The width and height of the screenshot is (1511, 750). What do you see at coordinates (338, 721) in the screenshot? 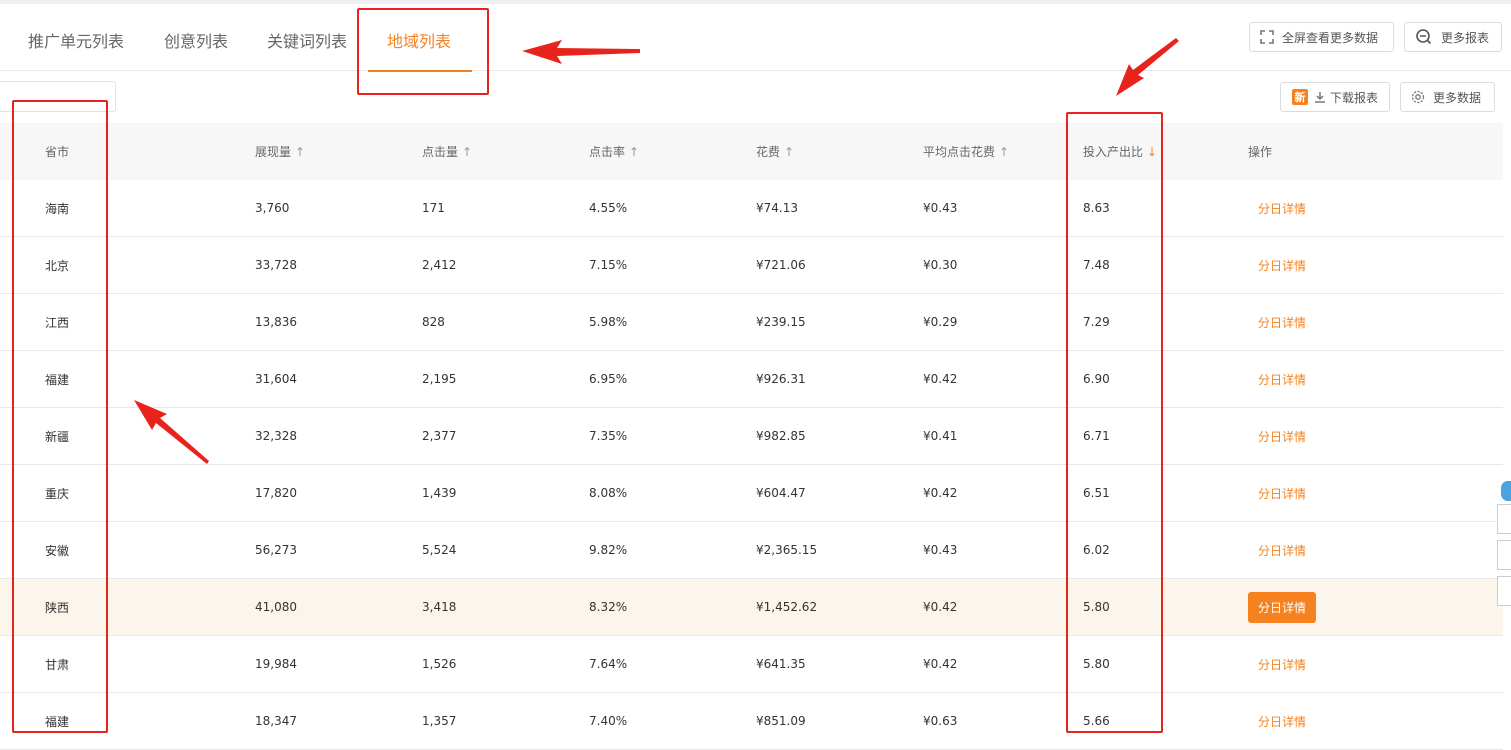
I see `impressions-cell: 18,347` at bounding box center [338, 721].